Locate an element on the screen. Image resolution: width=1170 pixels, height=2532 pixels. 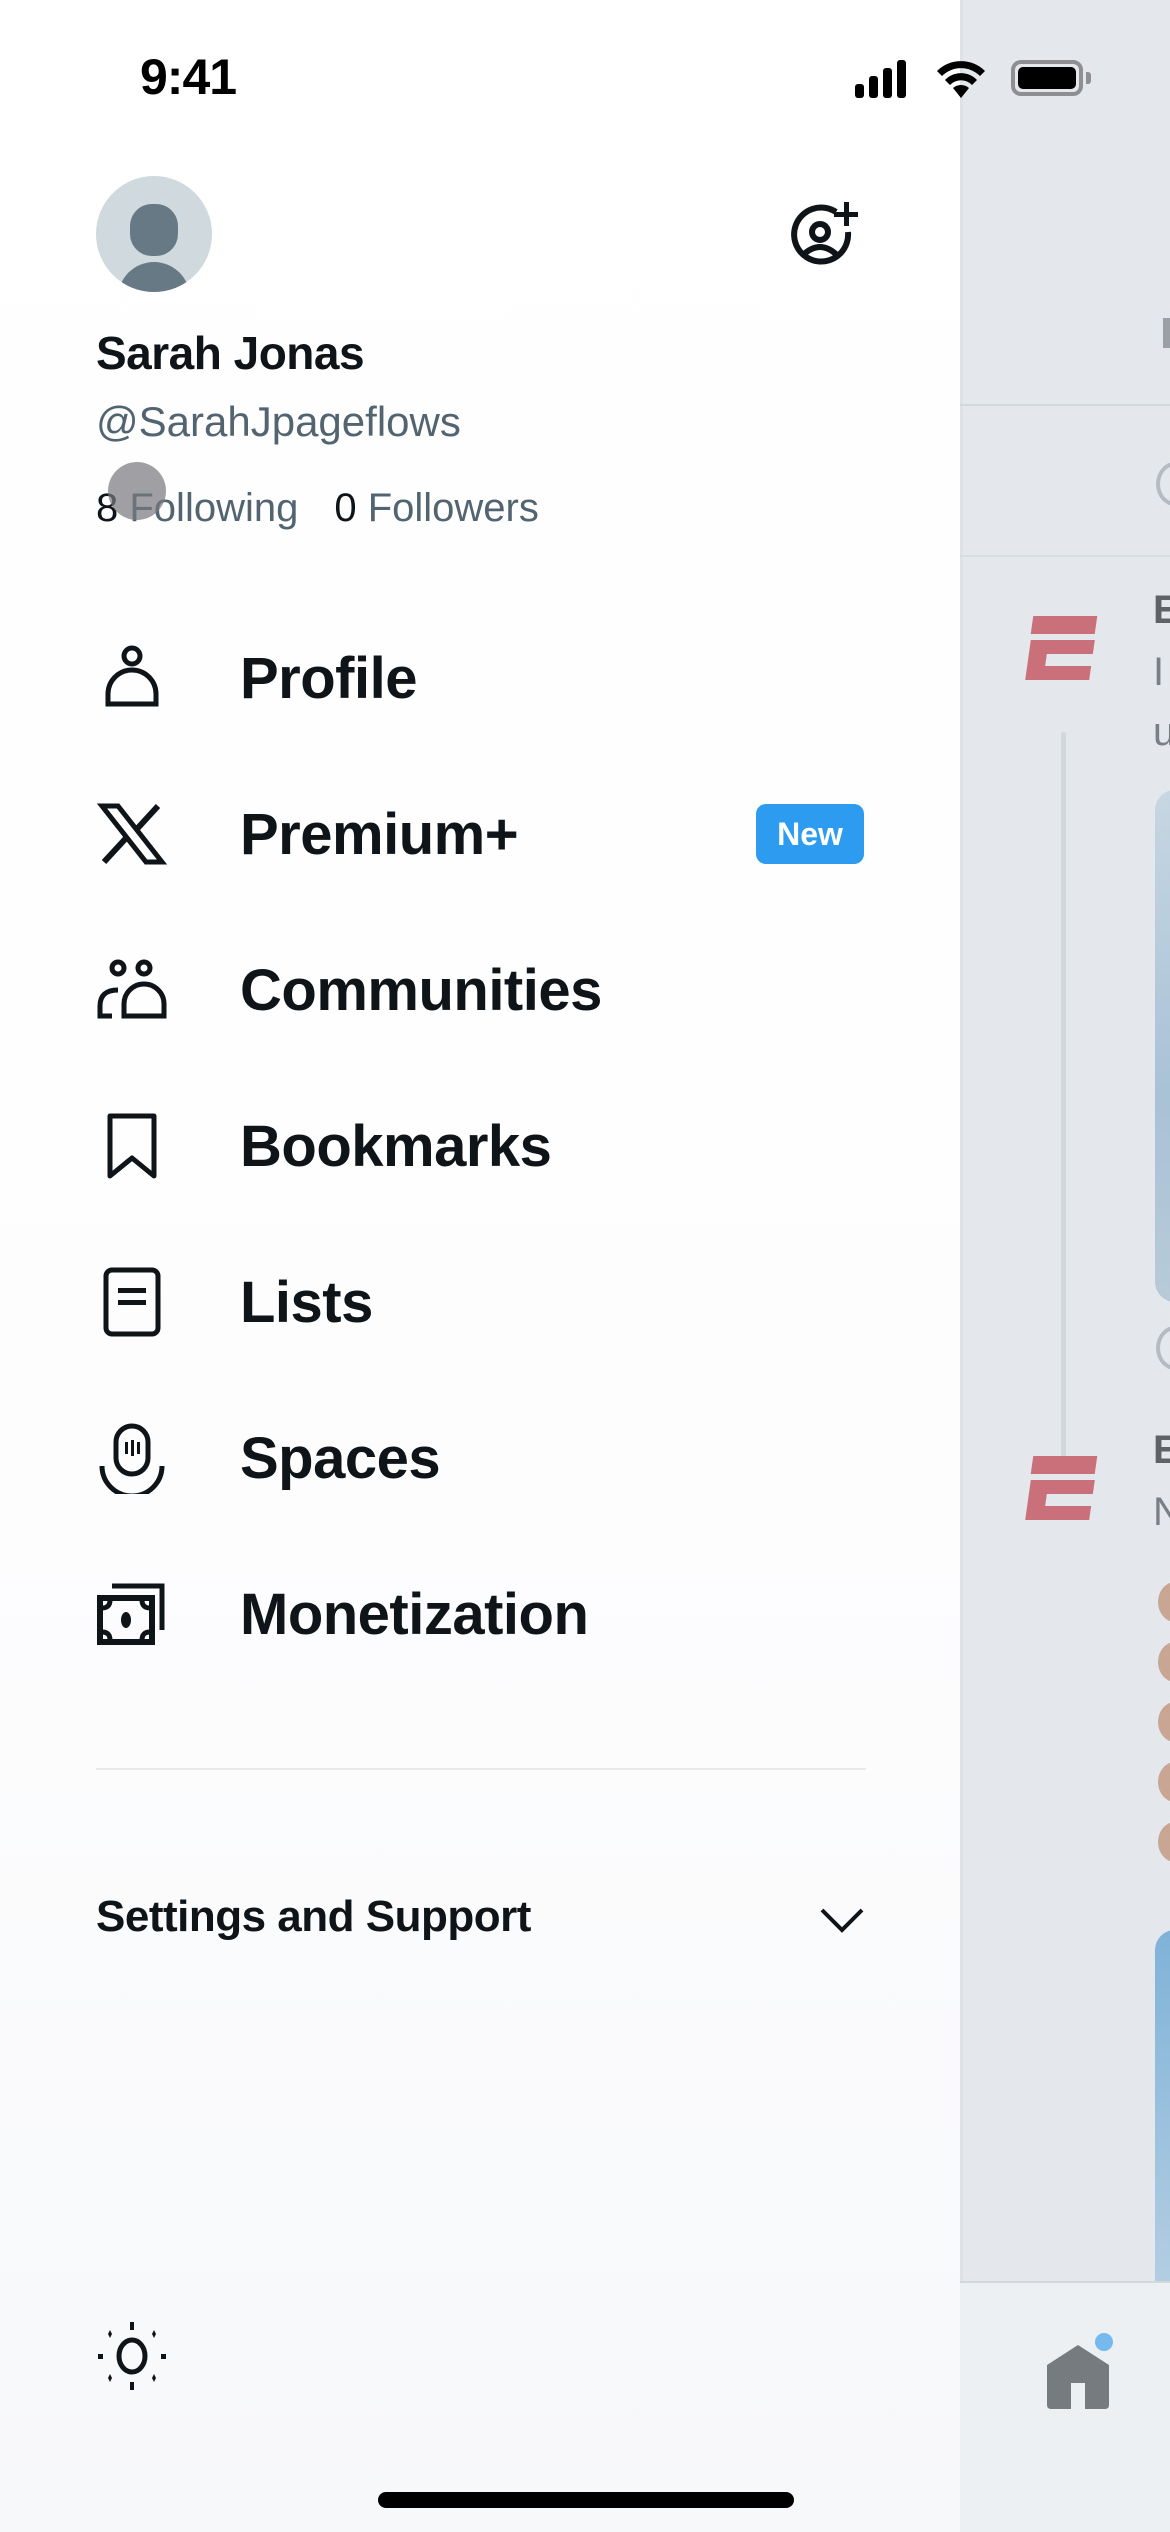
sun-icon is located at coordinates (132, 2356).